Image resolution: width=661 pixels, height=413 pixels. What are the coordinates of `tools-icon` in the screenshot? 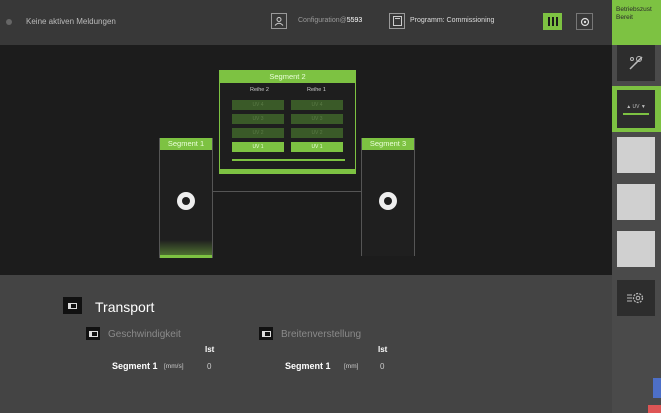 It's located at (636, 63).